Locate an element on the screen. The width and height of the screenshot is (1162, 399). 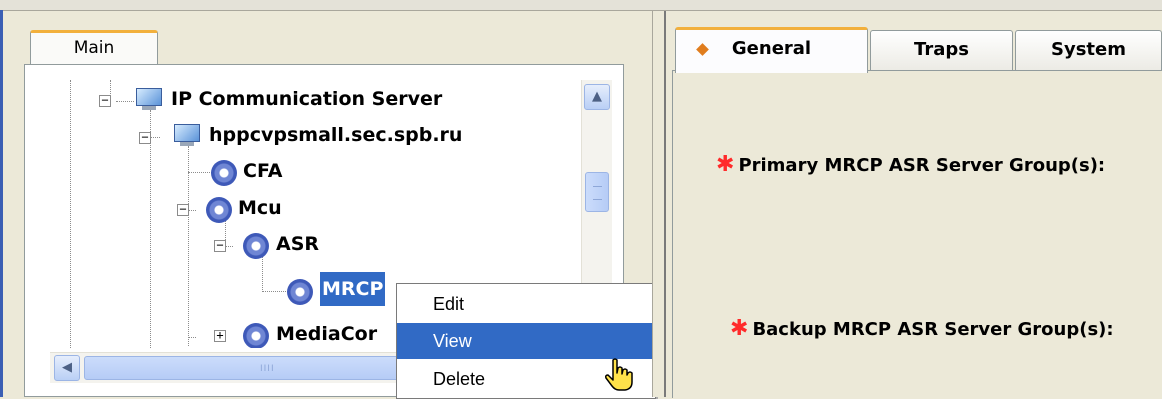
tab-general: General is located at coordinates (771, 50).